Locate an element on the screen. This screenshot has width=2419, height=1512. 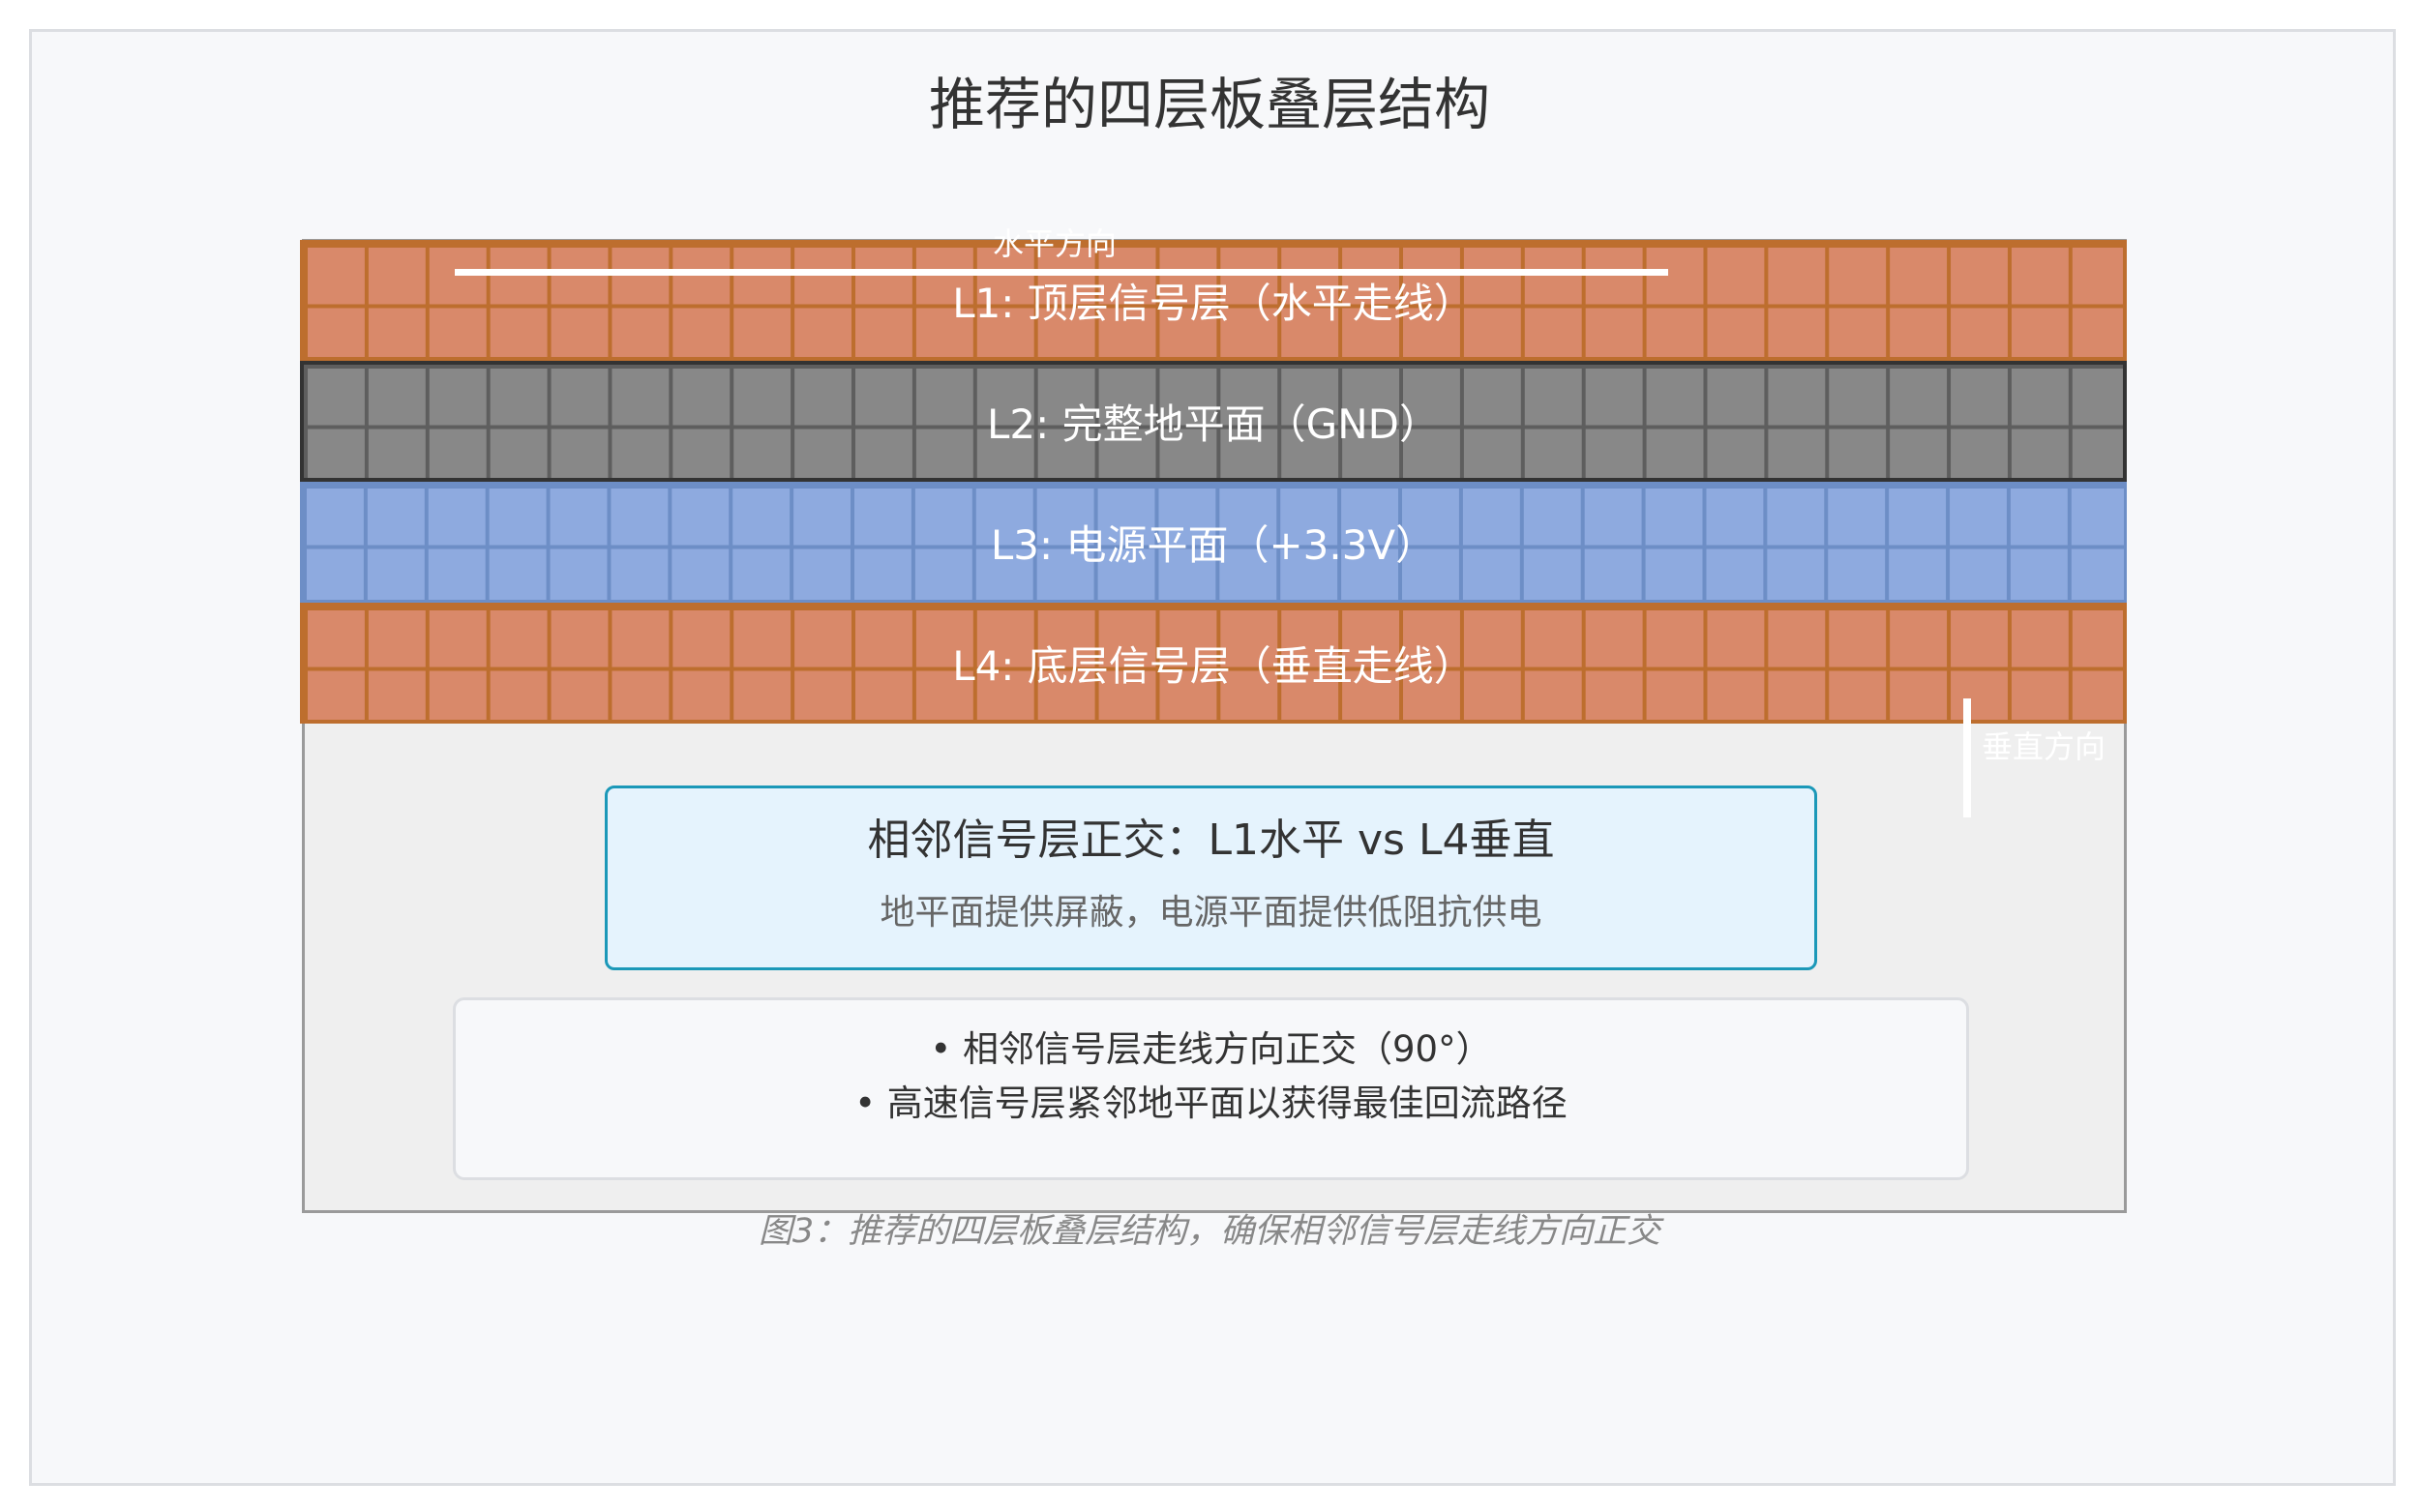
layer-l2-ground-plane: L2: 完整地平面（GND） is located at coordinates (1213, 421).